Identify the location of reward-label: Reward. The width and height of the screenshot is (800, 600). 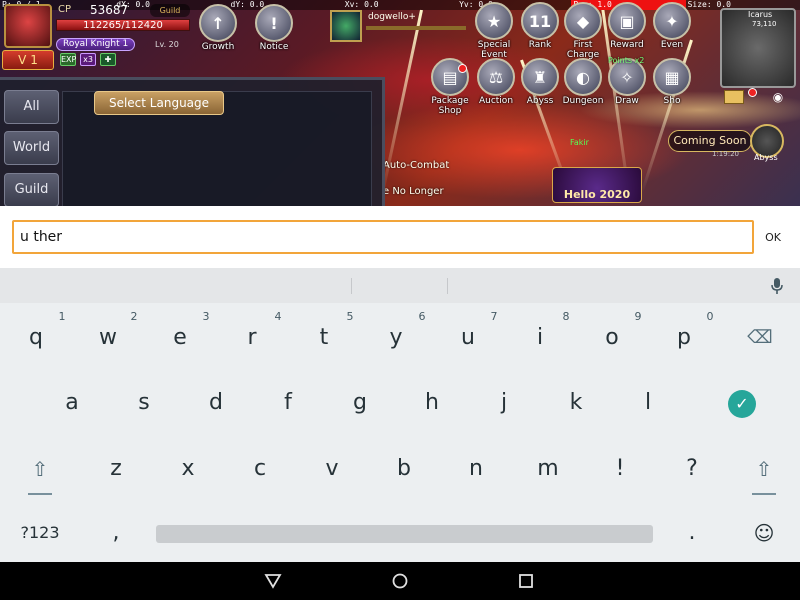
(627, 45).